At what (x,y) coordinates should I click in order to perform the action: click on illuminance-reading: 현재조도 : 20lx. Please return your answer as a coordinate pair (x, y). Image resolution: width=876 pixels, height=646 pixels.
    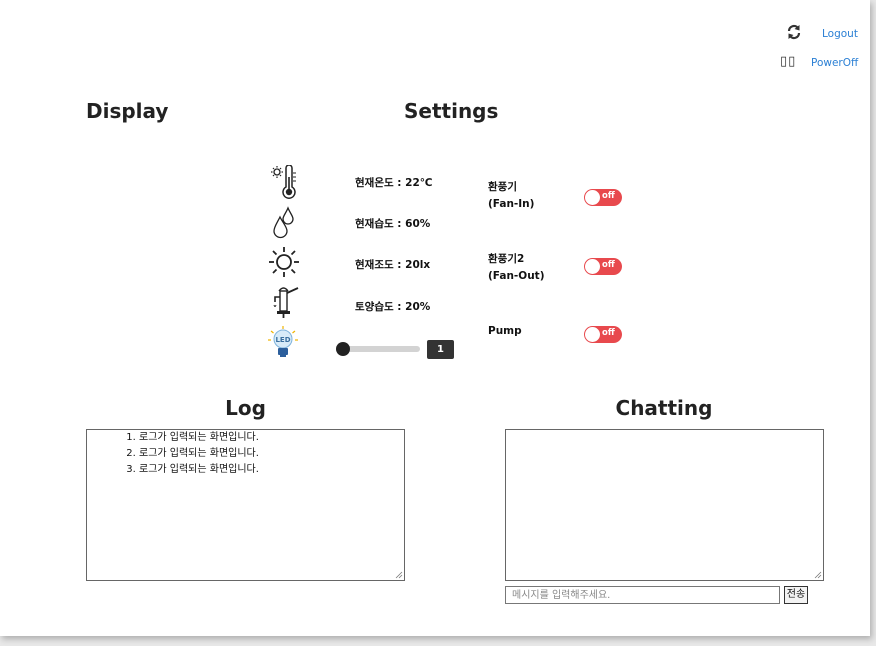
    Looking at the image, I should click on (393, 265).